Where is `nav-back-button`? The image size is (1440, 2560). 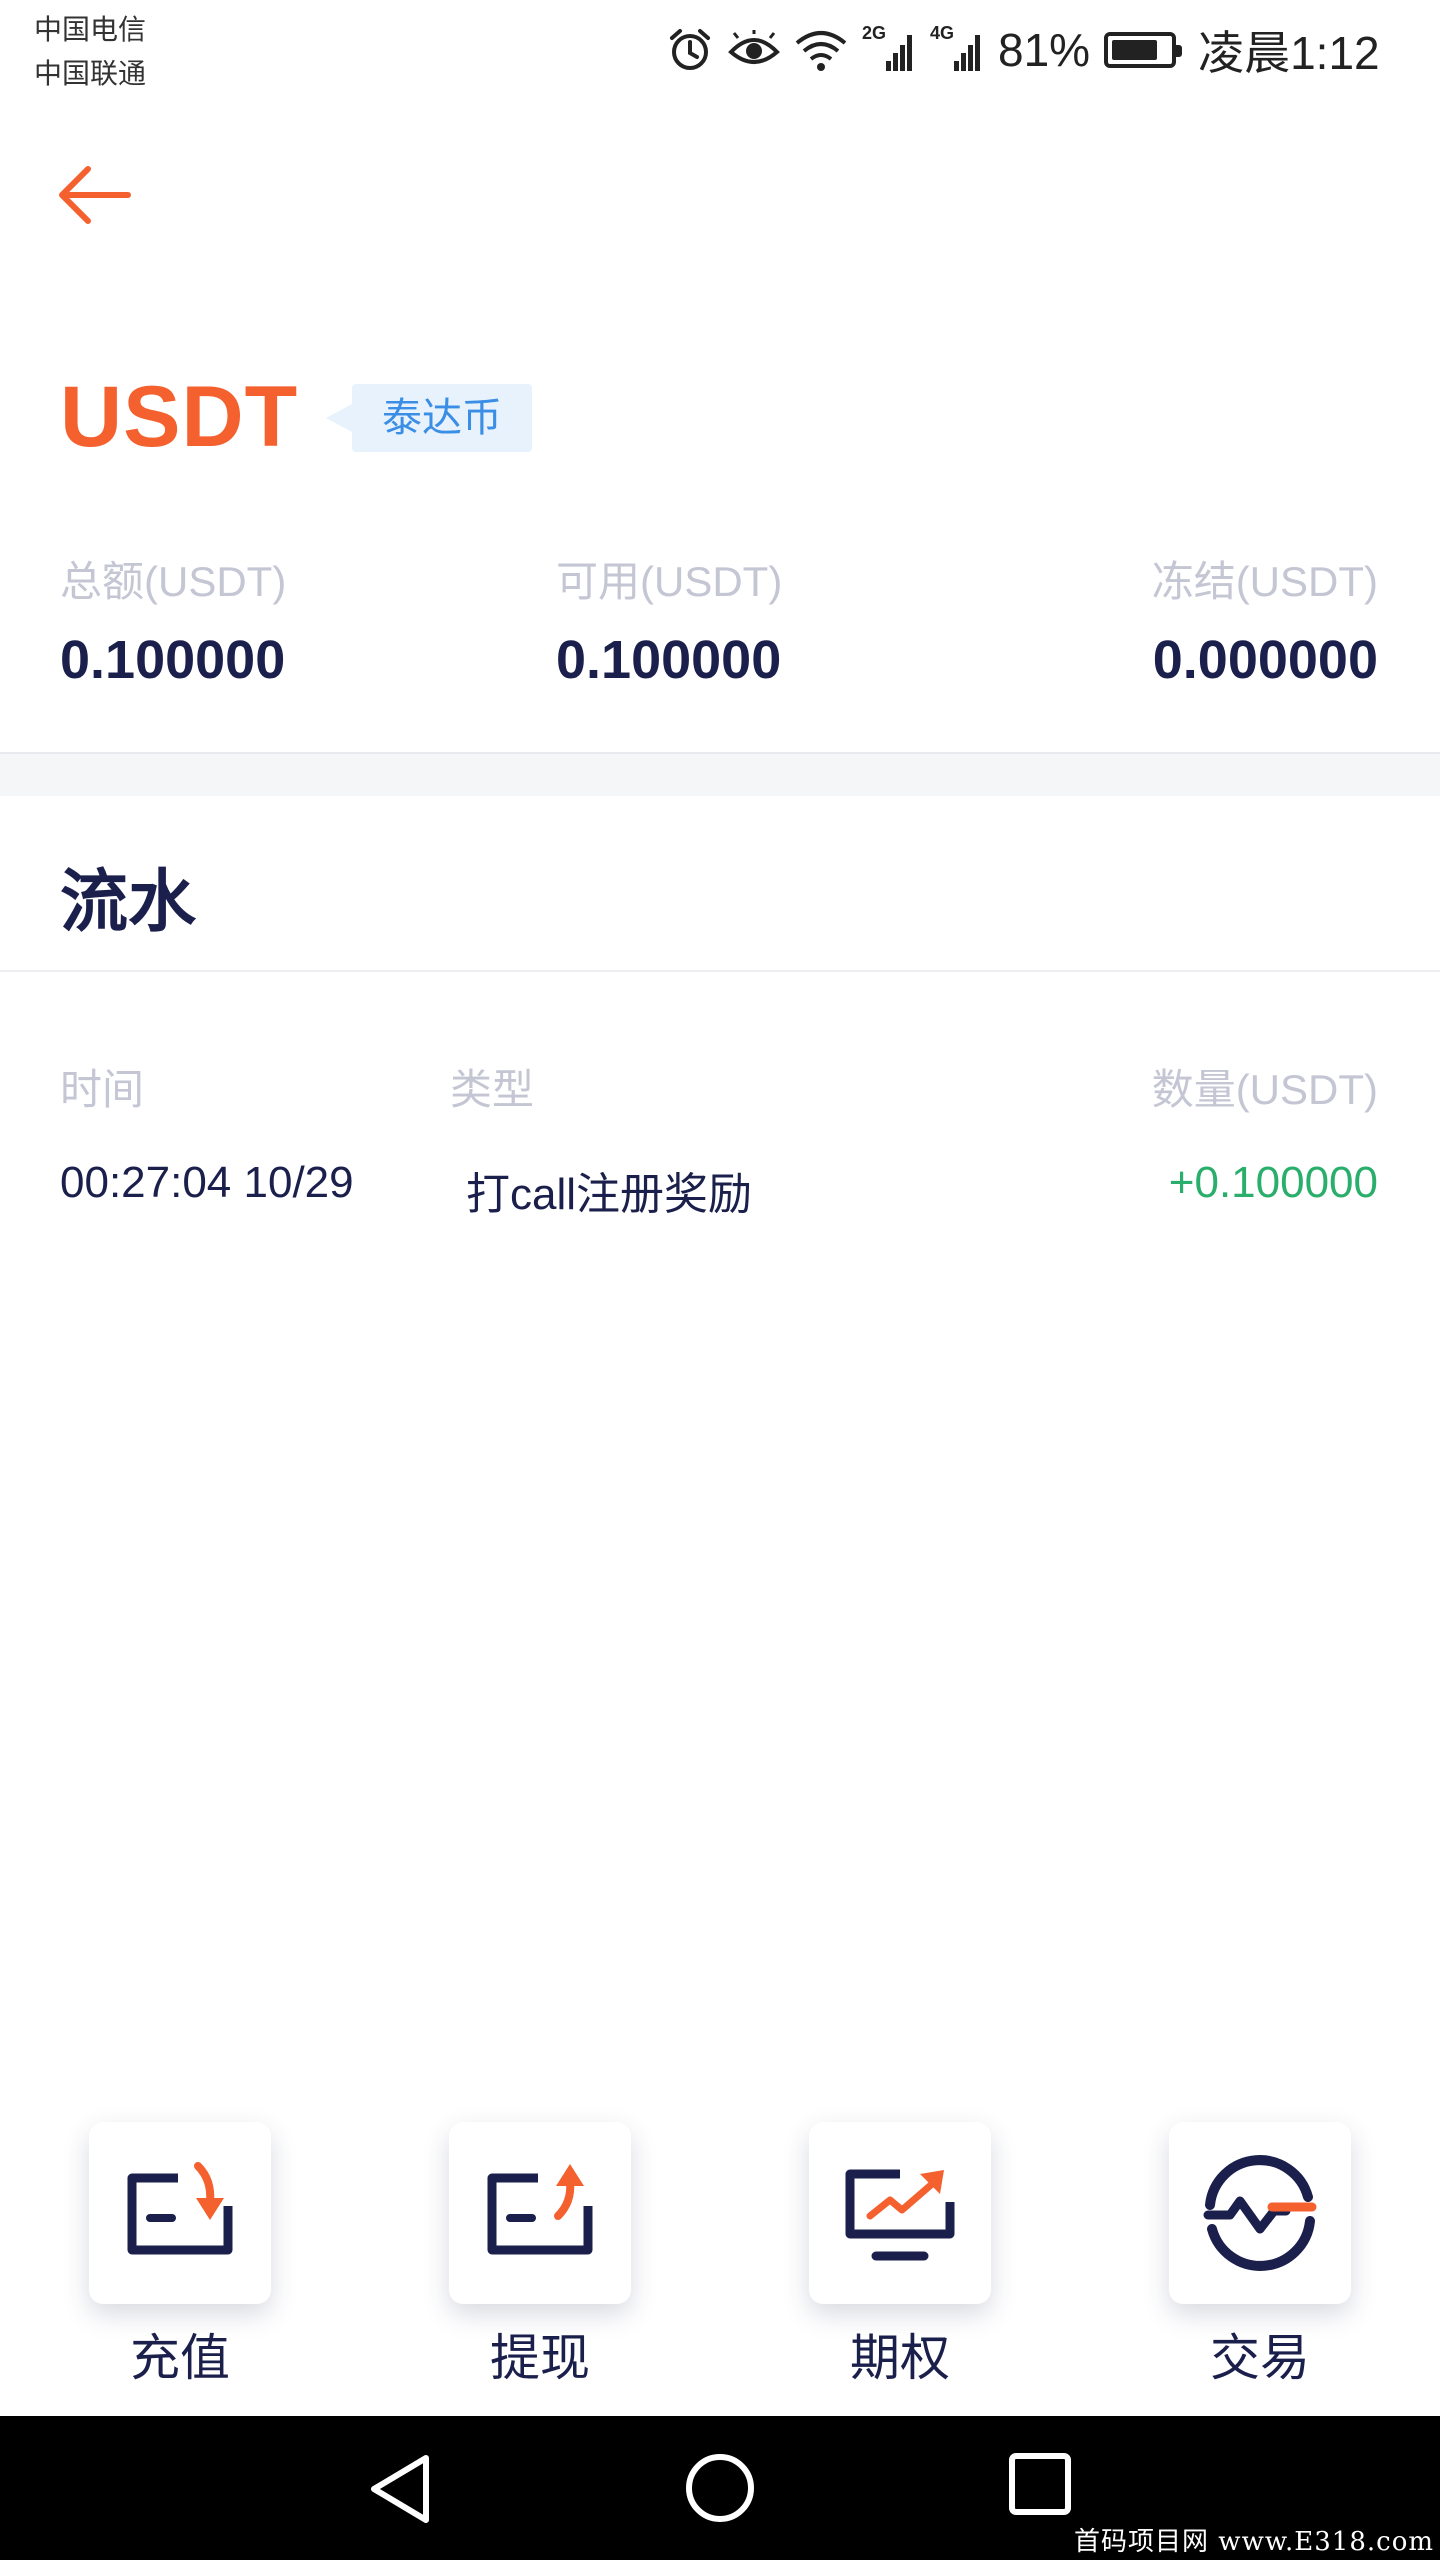
nav-back-button is located at coordinates (401, 2491).